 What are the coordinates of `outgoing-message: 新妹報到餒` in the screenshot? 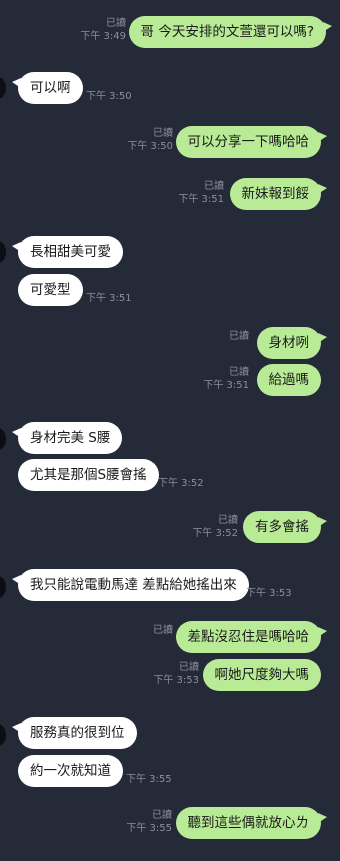 It's located at (278, 194).